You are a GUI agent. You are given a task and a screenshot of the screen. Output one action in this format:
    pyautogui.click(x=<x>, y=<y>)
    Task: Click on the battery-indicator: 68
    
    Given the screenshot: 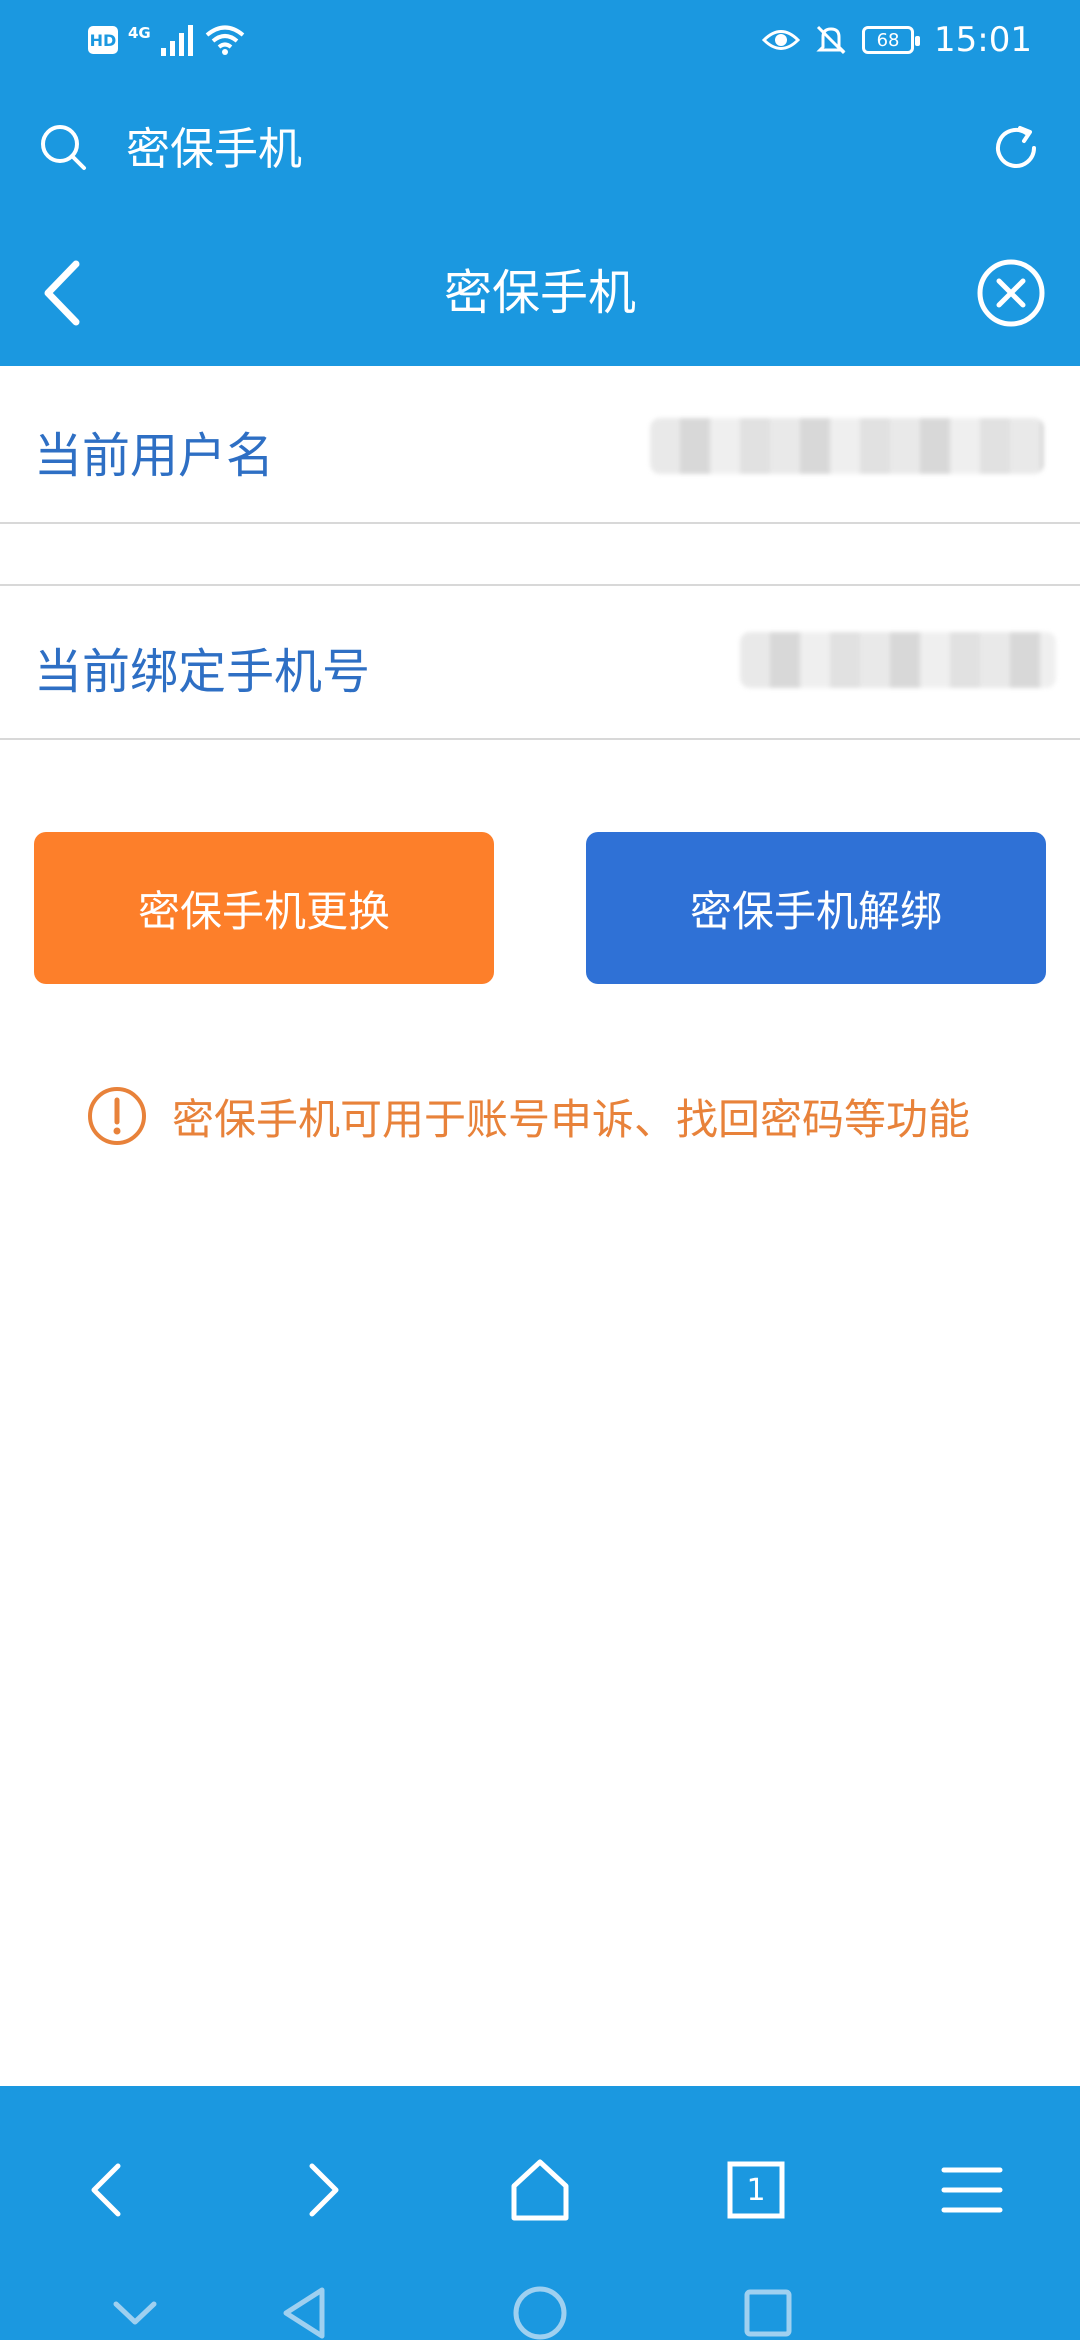 What is the action you would take?
    pyautogui.click(x=891, y=40)
    